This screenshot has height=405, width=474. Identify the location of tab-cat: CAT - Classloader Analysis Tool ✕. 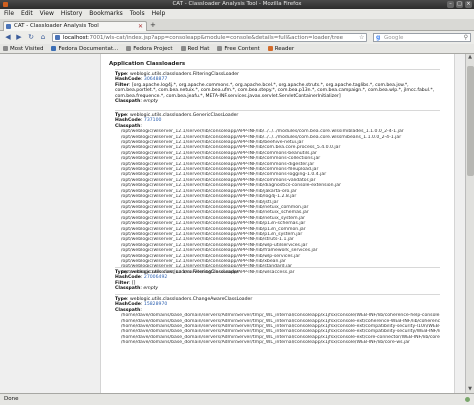
(75, 26).